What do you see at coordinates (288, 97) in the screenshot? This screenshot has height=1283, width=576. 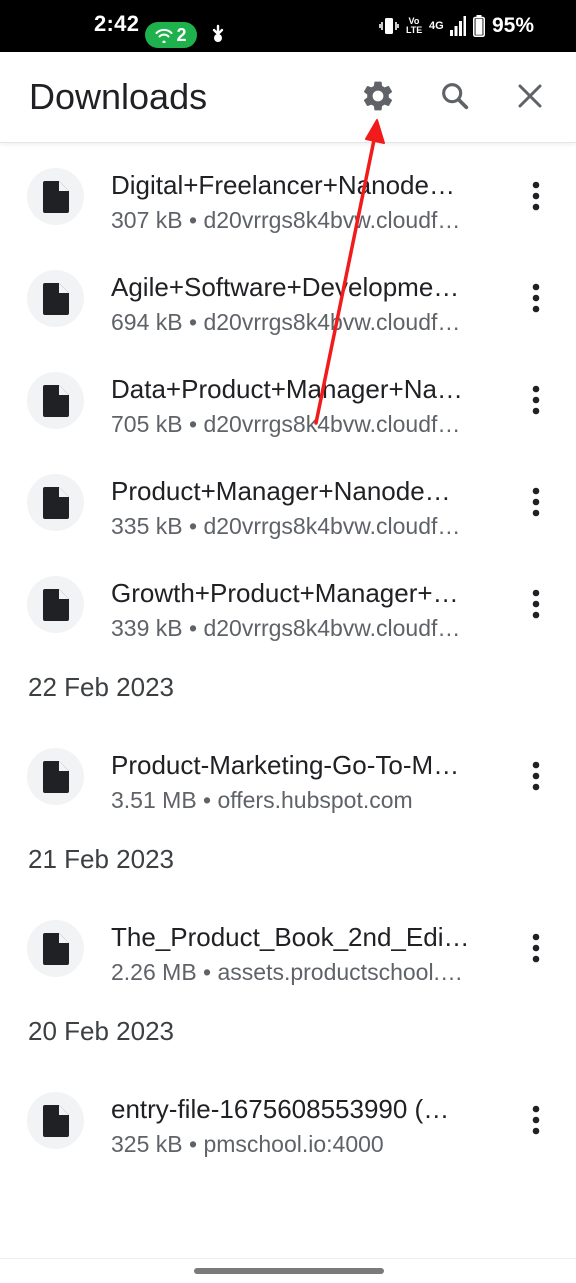 I see `app-bar: Downloads` at bounding box center [288, 97].